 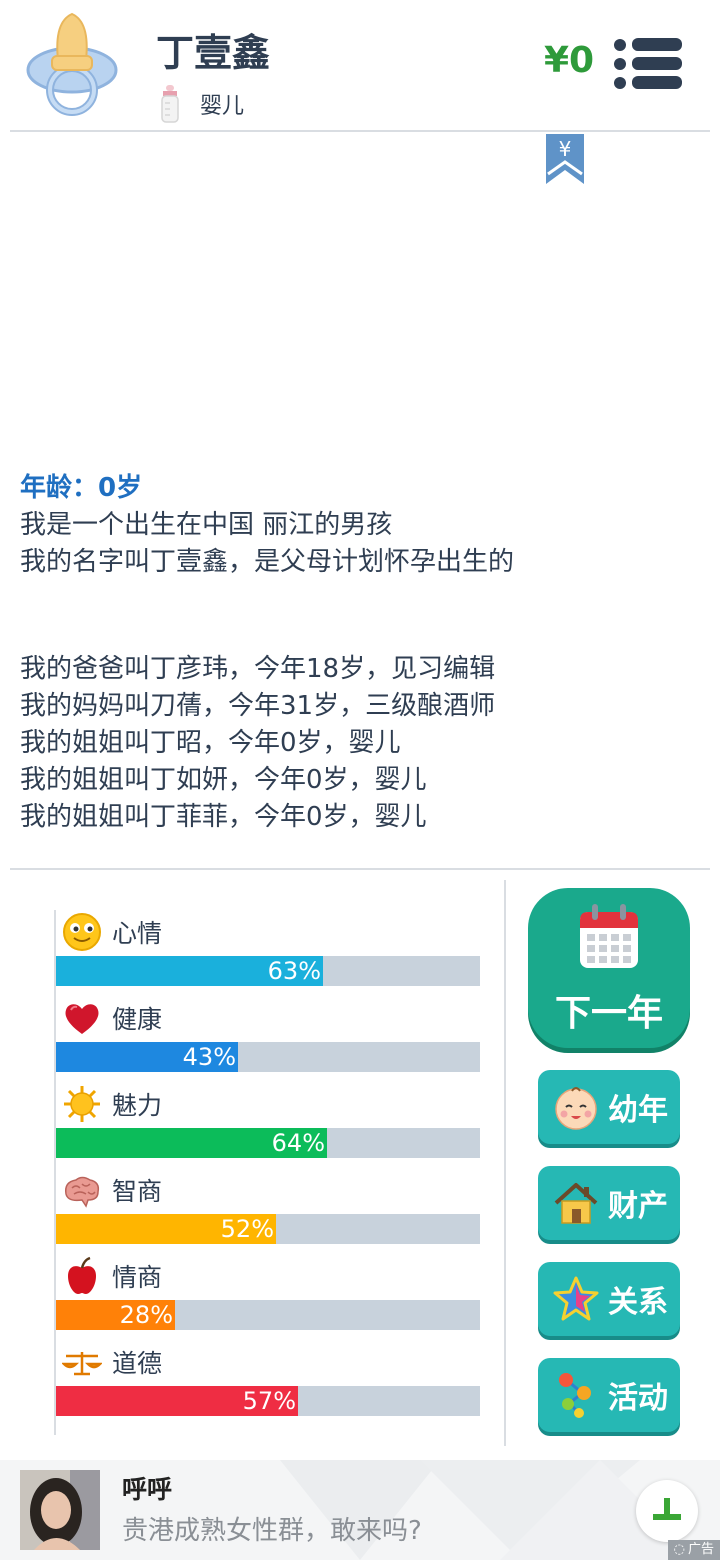 What do you see at coordinates (360, 131) in the screenshot?
I see `header-divider` at bounding box center [360, 131].